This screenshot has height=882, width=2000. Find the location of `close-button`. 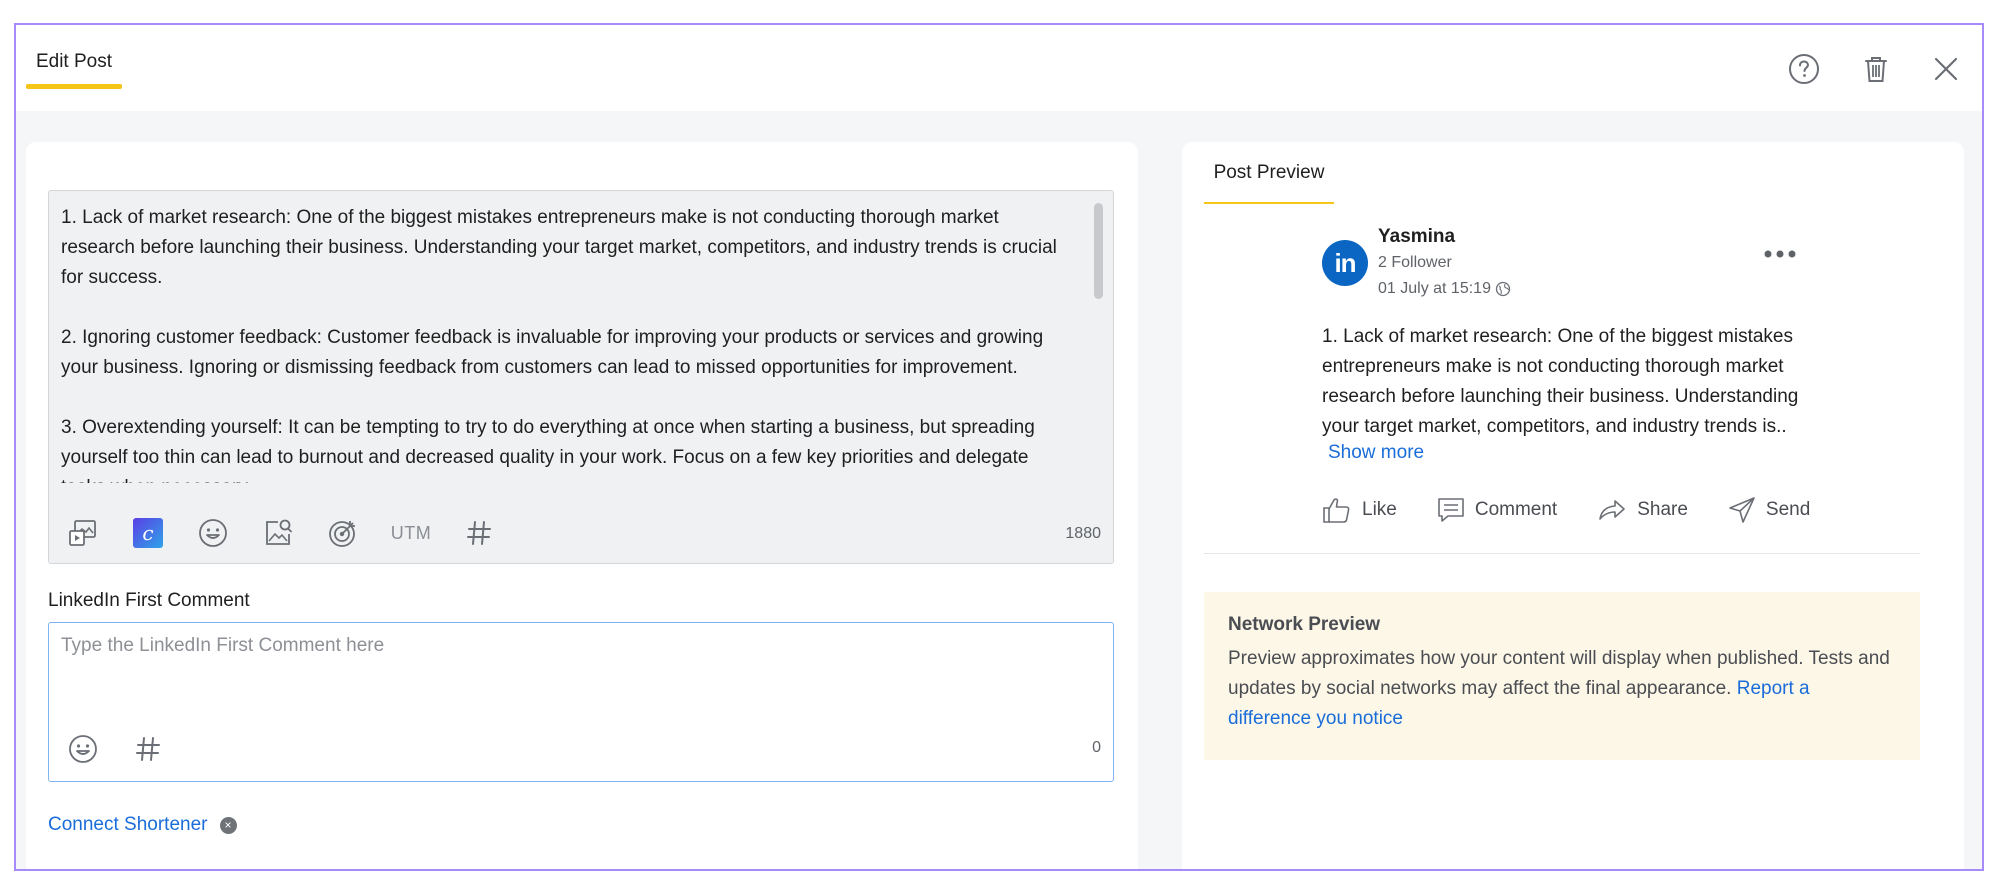

close-button is located at coordinates (1946, 69).